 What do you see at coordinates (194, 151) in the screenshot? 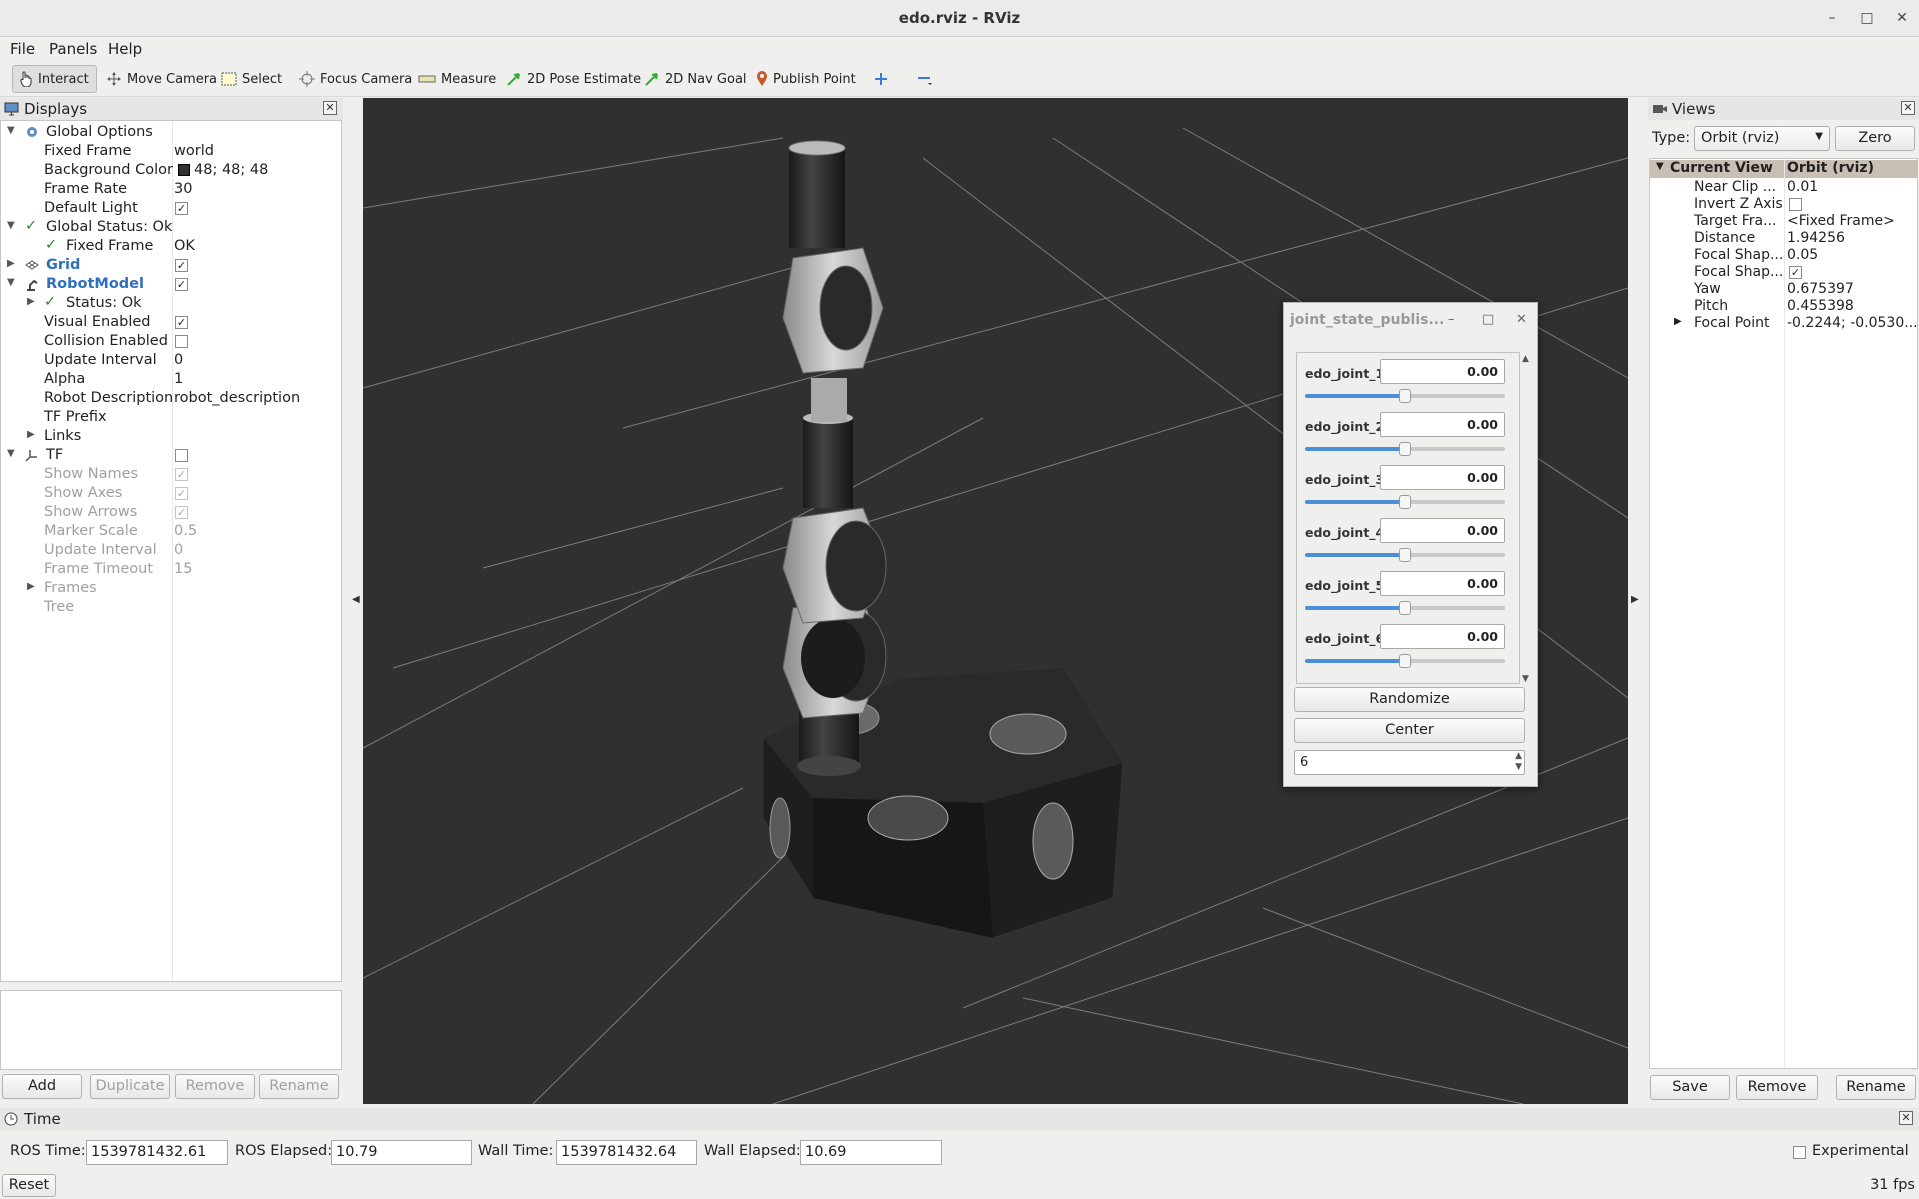
I see `property-value: world` at bounding box center [194, 151].